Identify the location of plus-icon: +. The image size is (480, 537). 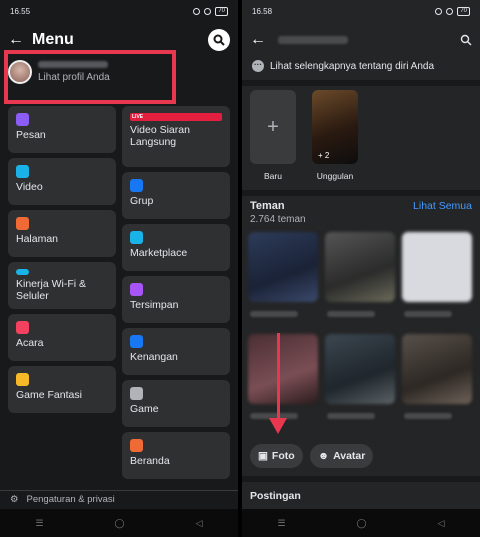
(273, 126).